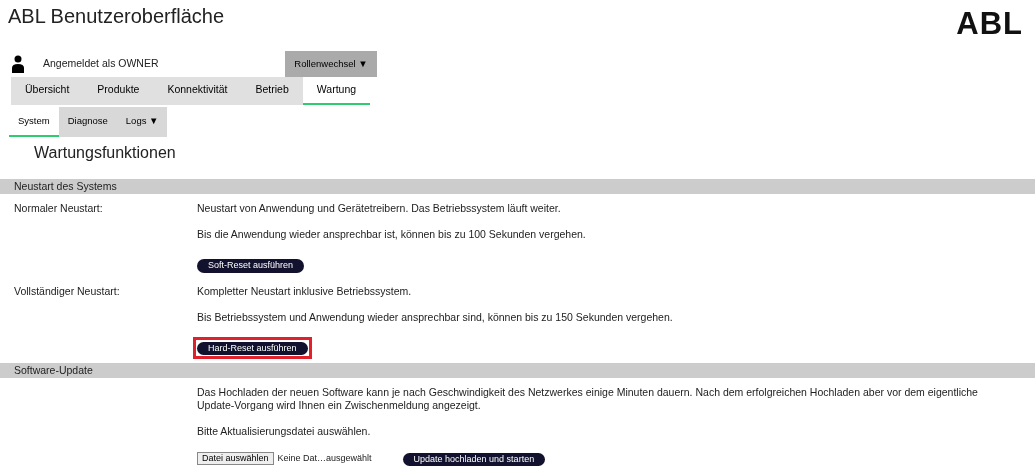 Image resolution: width=1035 pixels, height=476 pixels. What do you see at coordinates (87, 121) in the screenshot?
I see `sub-tab: Diagnose` at bounding box center [87, 121].